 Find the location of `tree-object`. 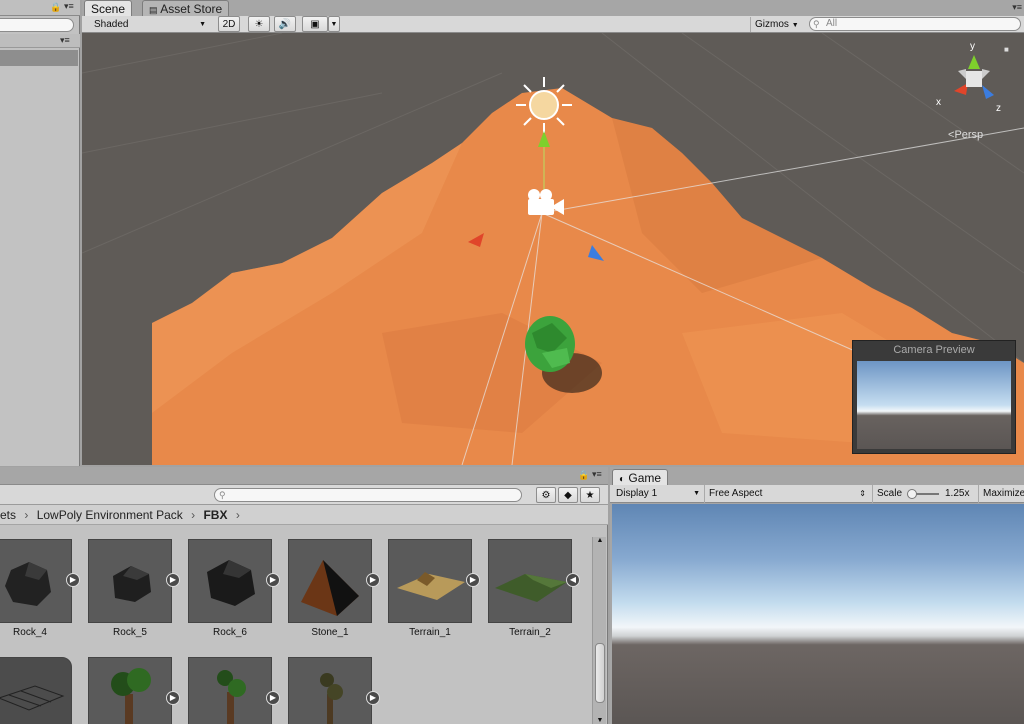

tree-object is located at coordinates (550, 344).